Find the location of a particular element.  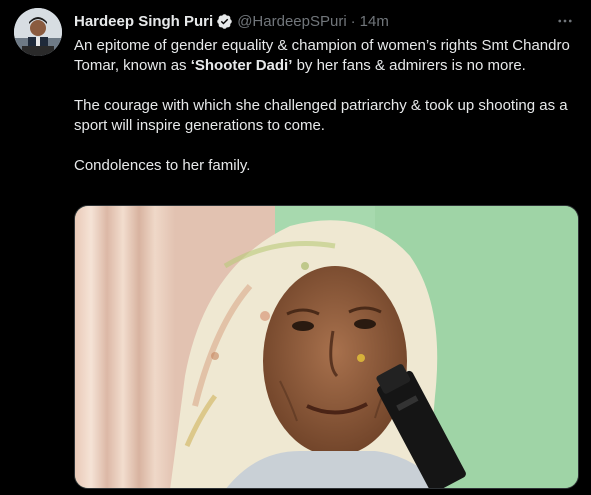

verified-badge-icon is located at coordinates (224, 21).